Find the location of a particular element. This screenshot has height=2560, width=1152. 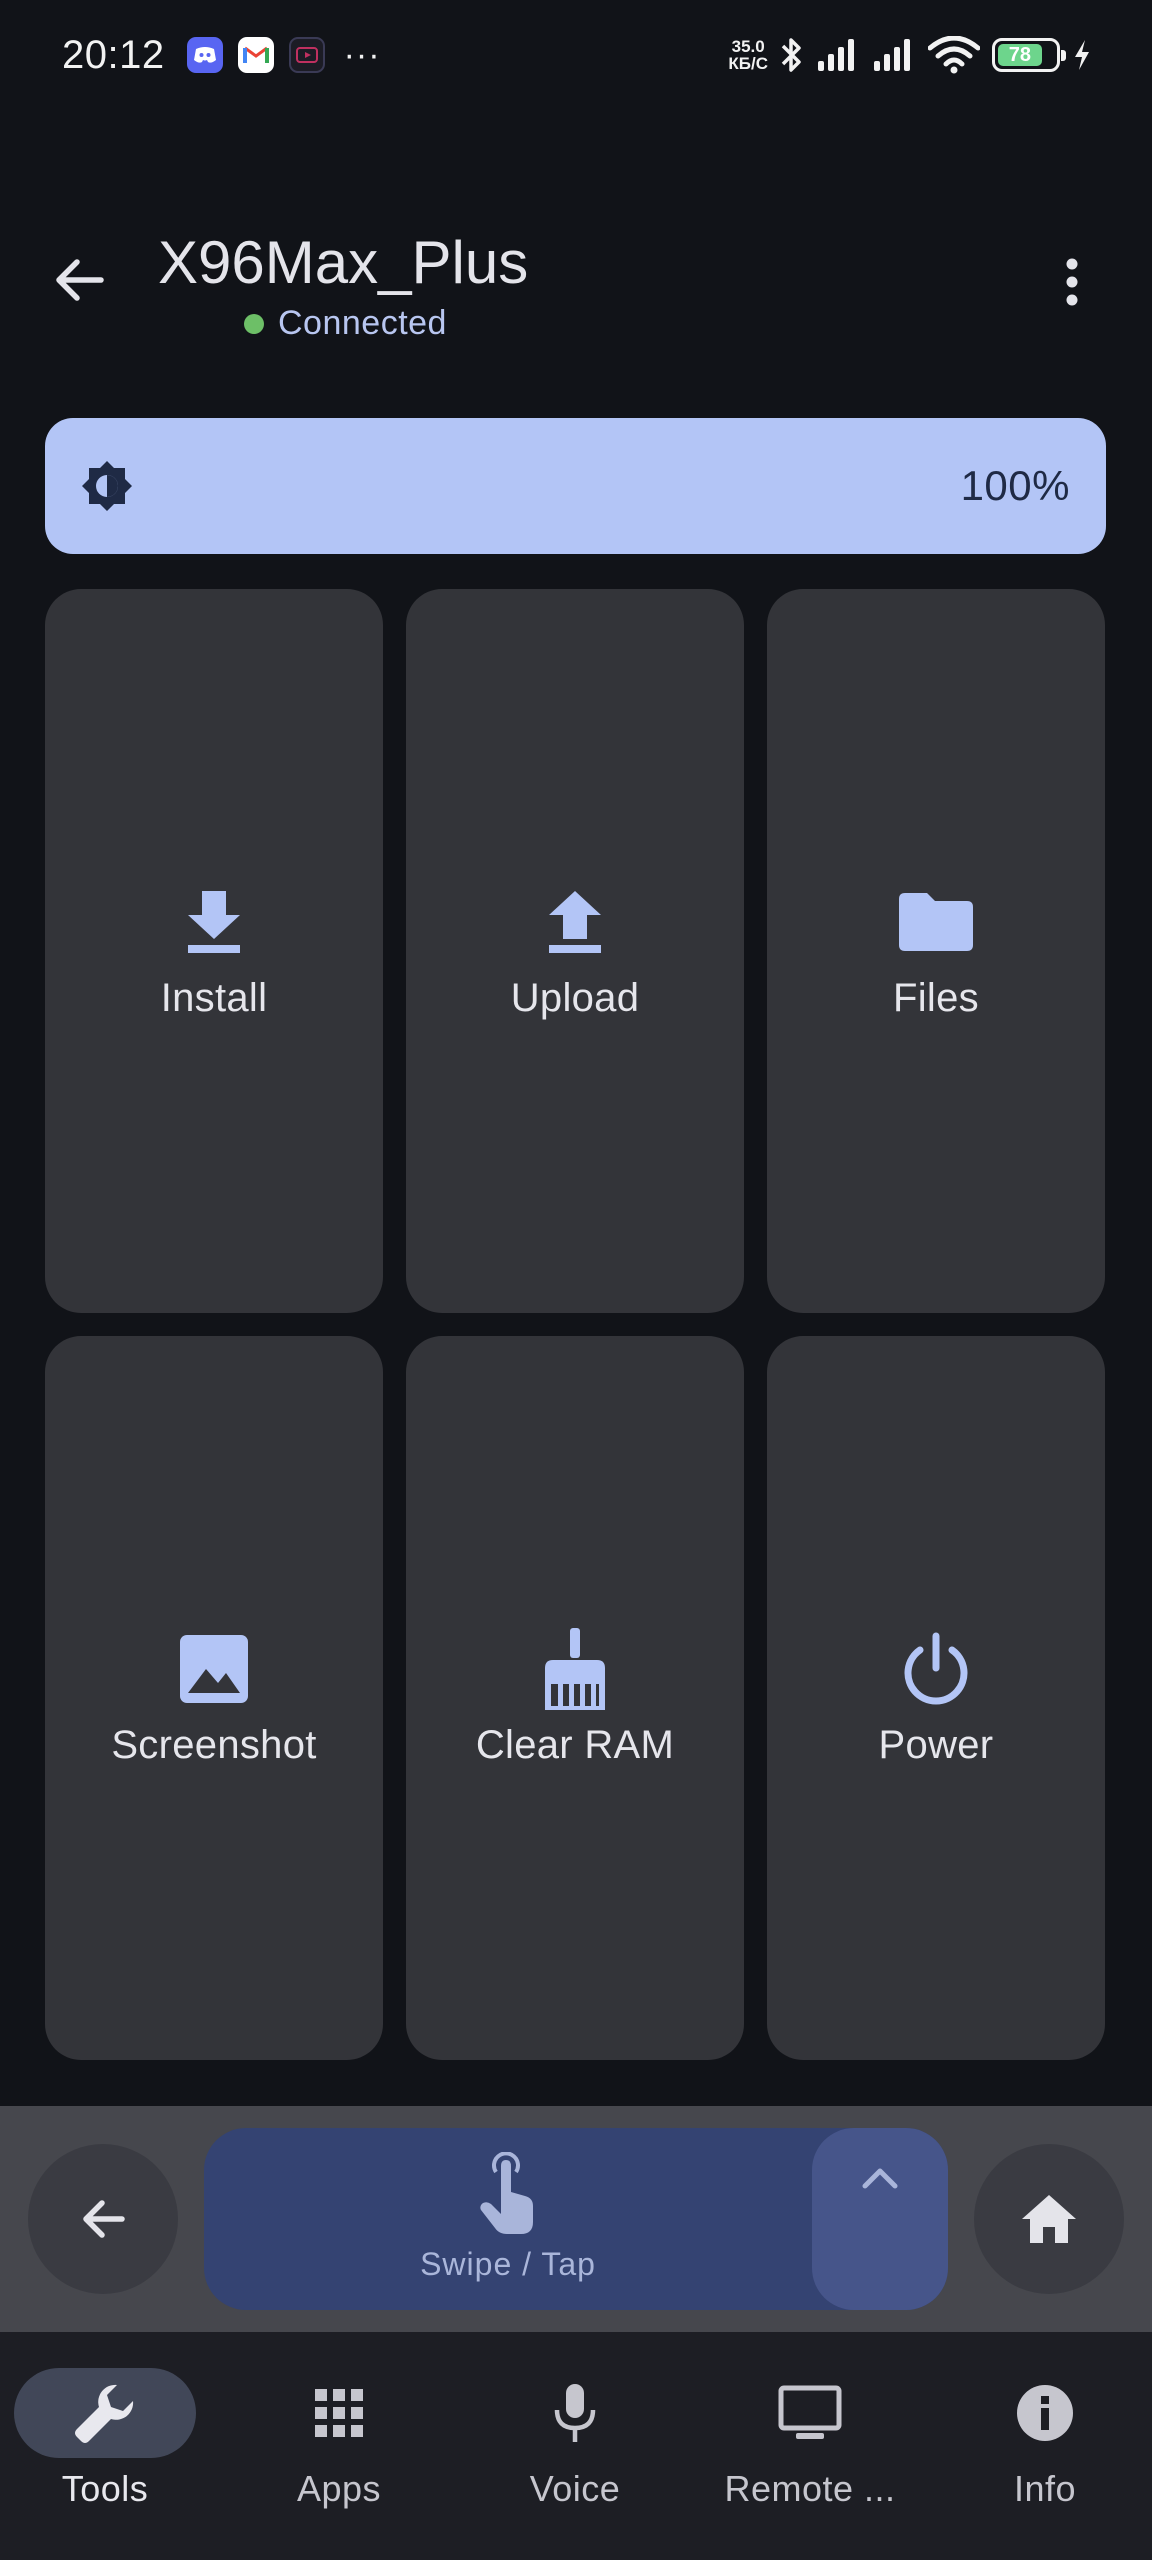

mic-icon is located at coordinates (575, 2413).